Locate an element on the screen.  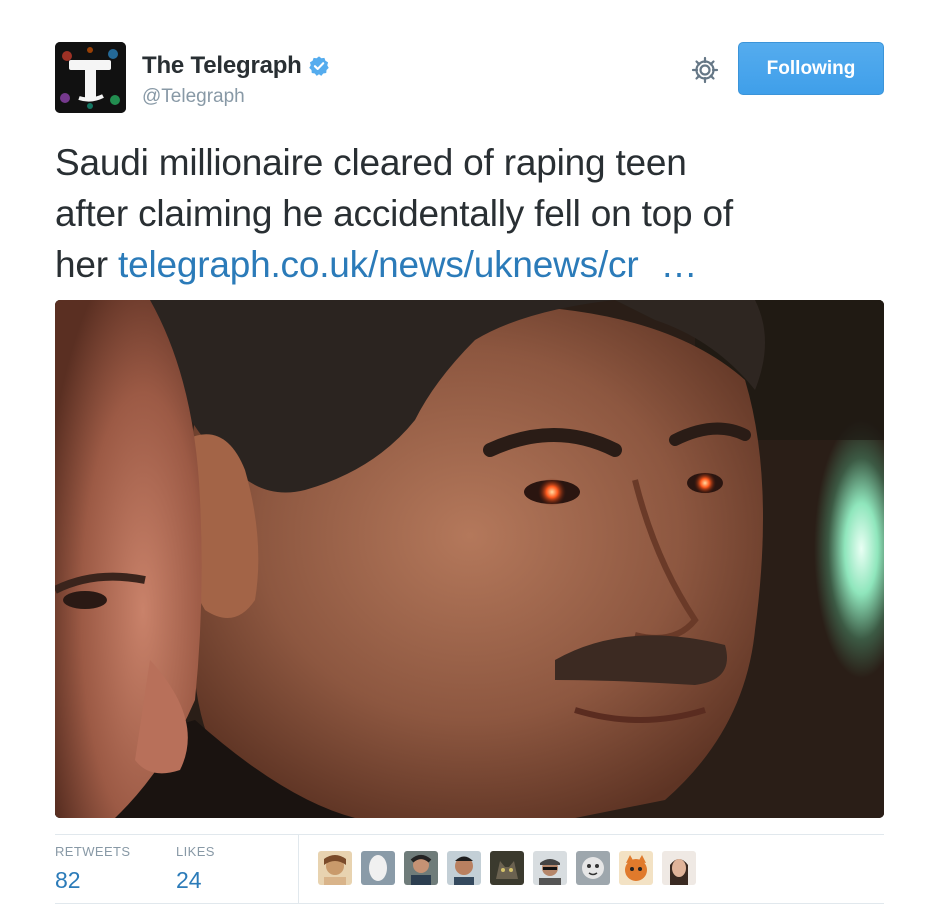
tweet-text-line: Saudi millionaire cleared of raping teen is located at coordinates (371, 162).